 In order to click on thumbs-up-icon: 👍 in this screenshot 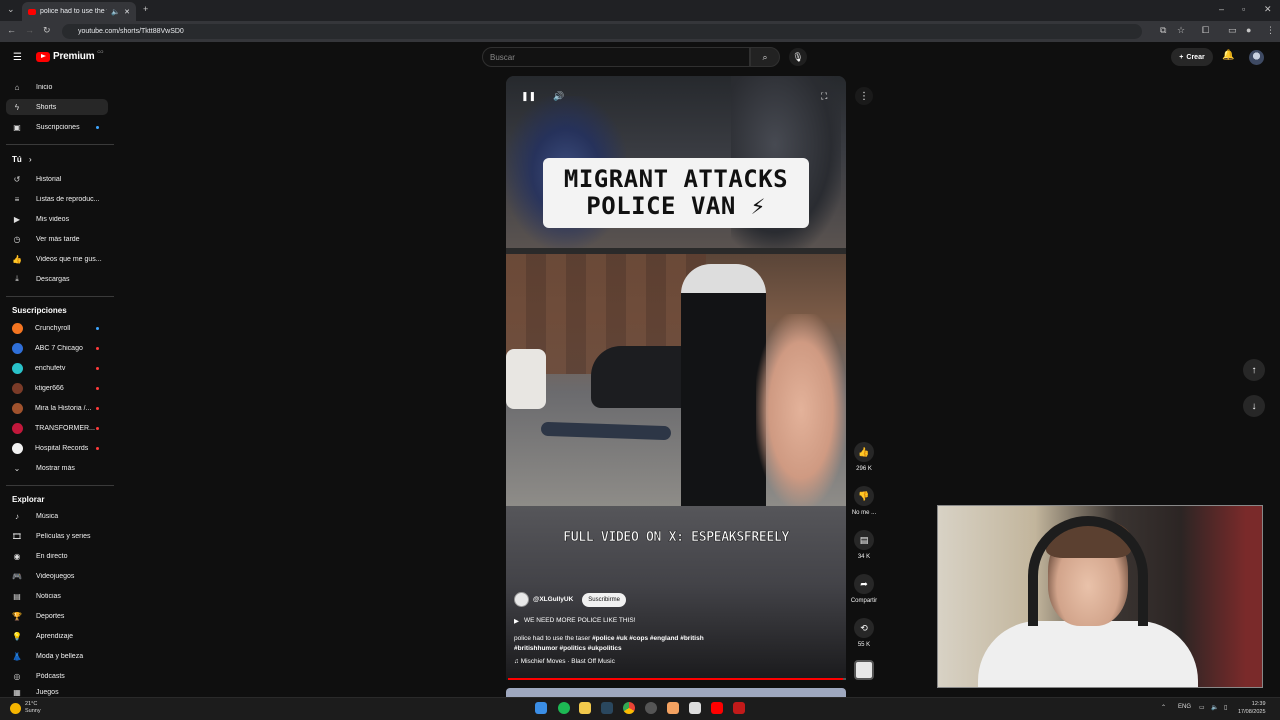, I will do `click(864, 452)`.